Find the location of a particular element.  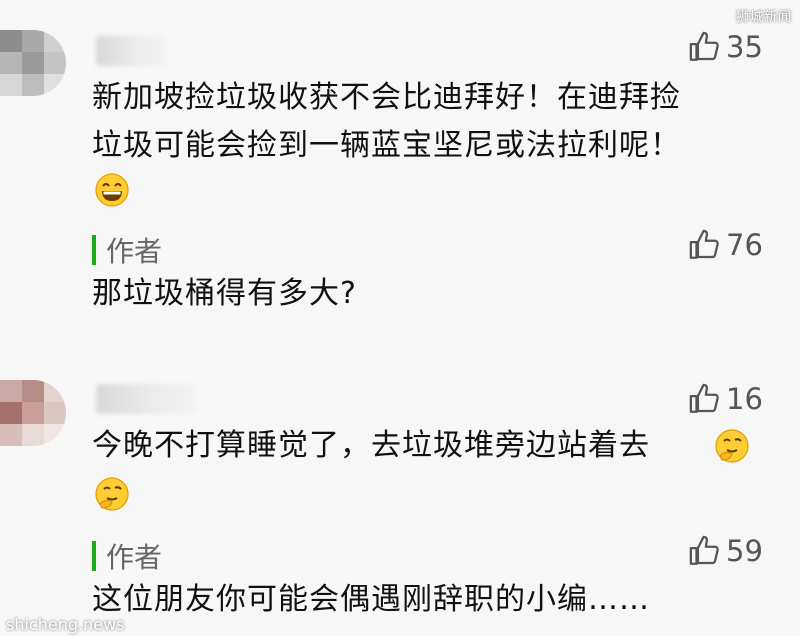

like-button: 76 is located at coordinates (725, 245).